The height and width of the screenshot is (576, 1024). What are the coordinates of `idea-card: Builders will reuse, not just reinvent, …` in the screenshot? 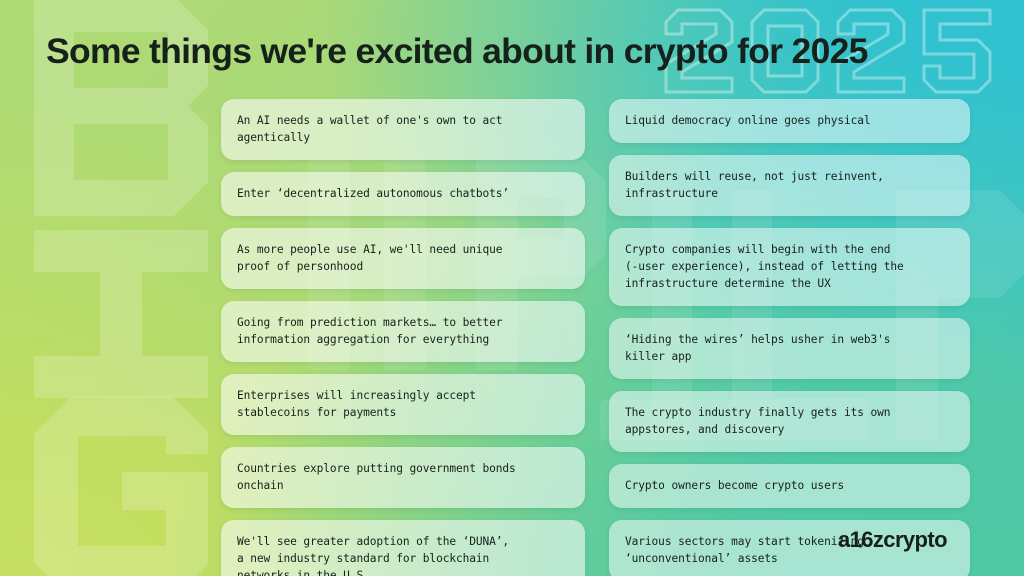 It's located at (789, 186).